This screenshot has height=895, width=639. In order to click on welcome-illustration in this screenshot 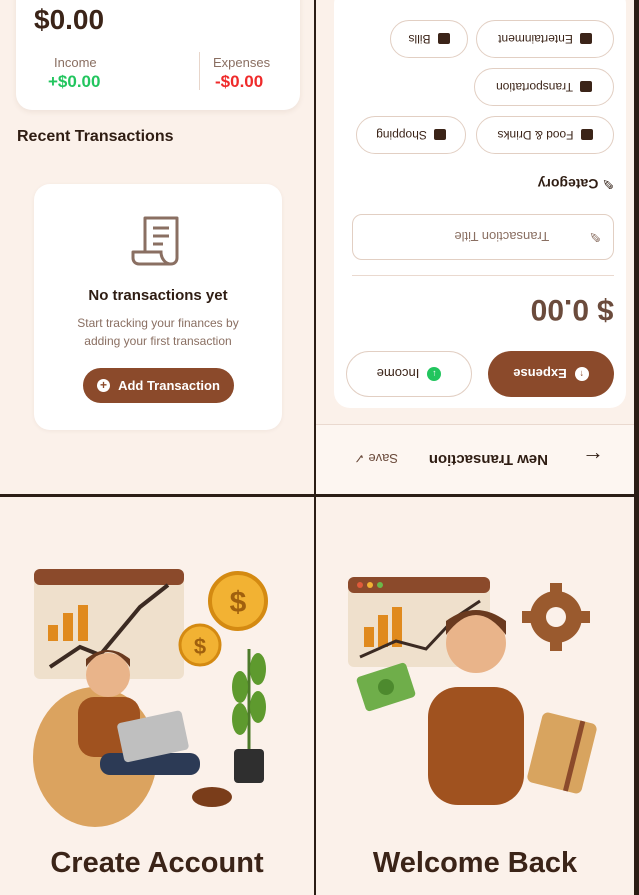, I will do `click(472, 691)`.